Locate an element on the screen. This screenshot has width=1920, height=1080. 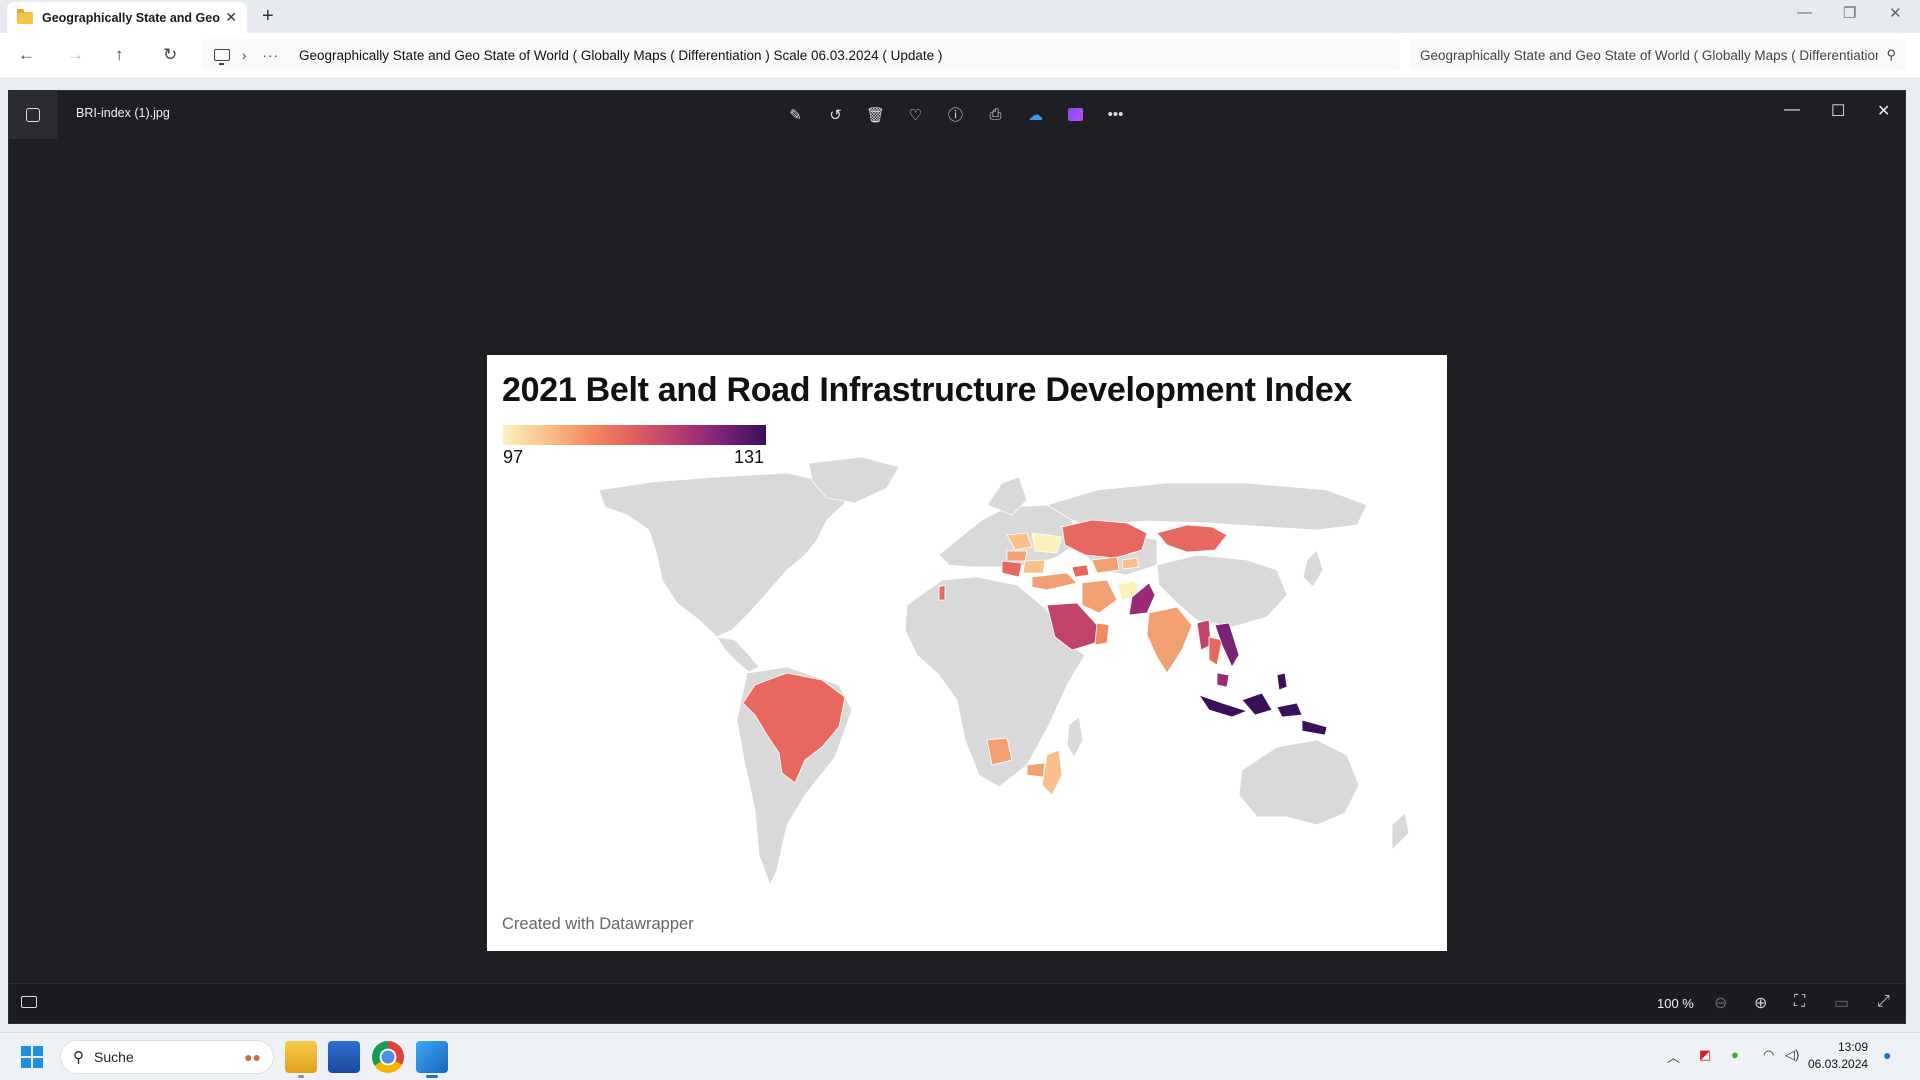
photos-app-icon is located at coordinates (33, 115).